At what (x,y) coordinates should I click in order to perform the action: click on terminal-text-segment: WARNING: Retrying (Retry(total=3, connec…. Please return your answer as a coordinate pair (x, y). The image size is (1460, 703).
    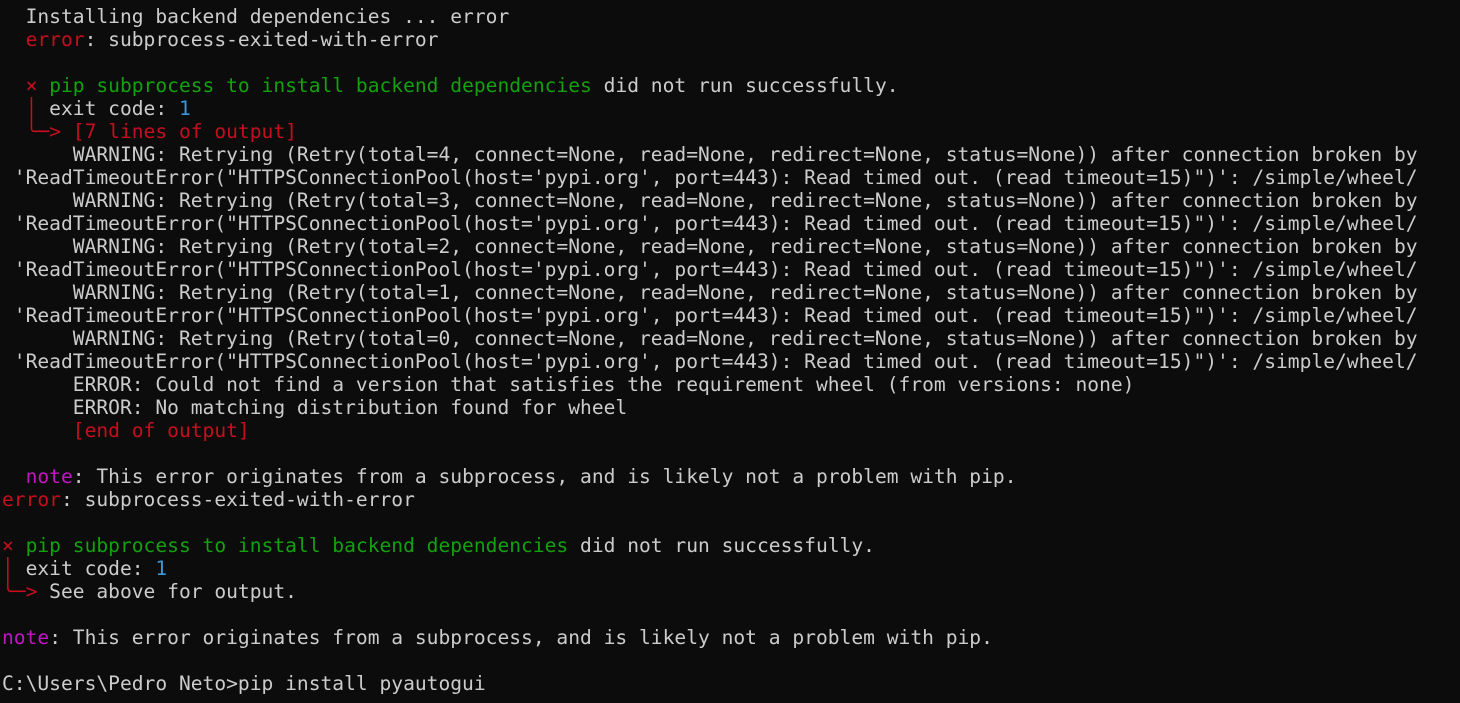
    Looking at the image, I should click on (710, 200).